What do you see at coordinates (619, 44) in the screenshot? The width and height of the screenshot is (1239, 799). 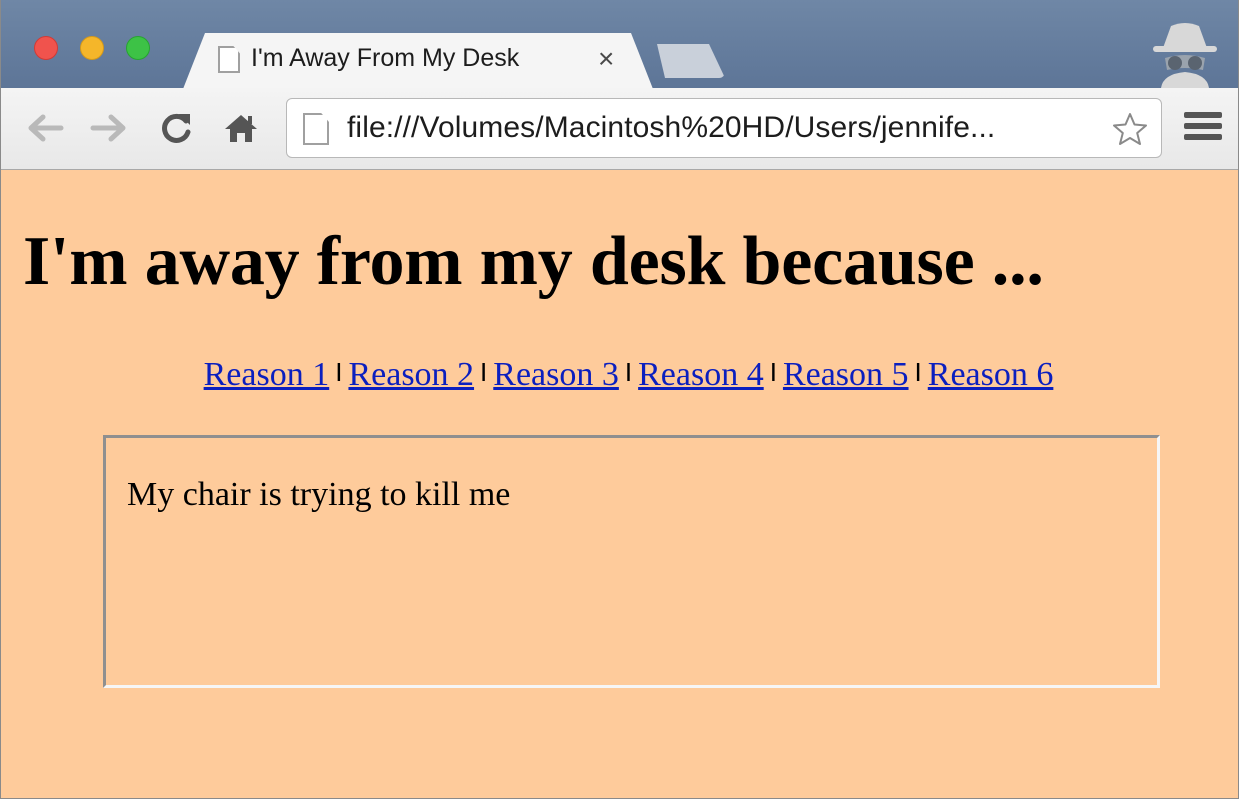 I see `tab-strip: I'm Away From My Desk ×` at bounding box center [619, 44].